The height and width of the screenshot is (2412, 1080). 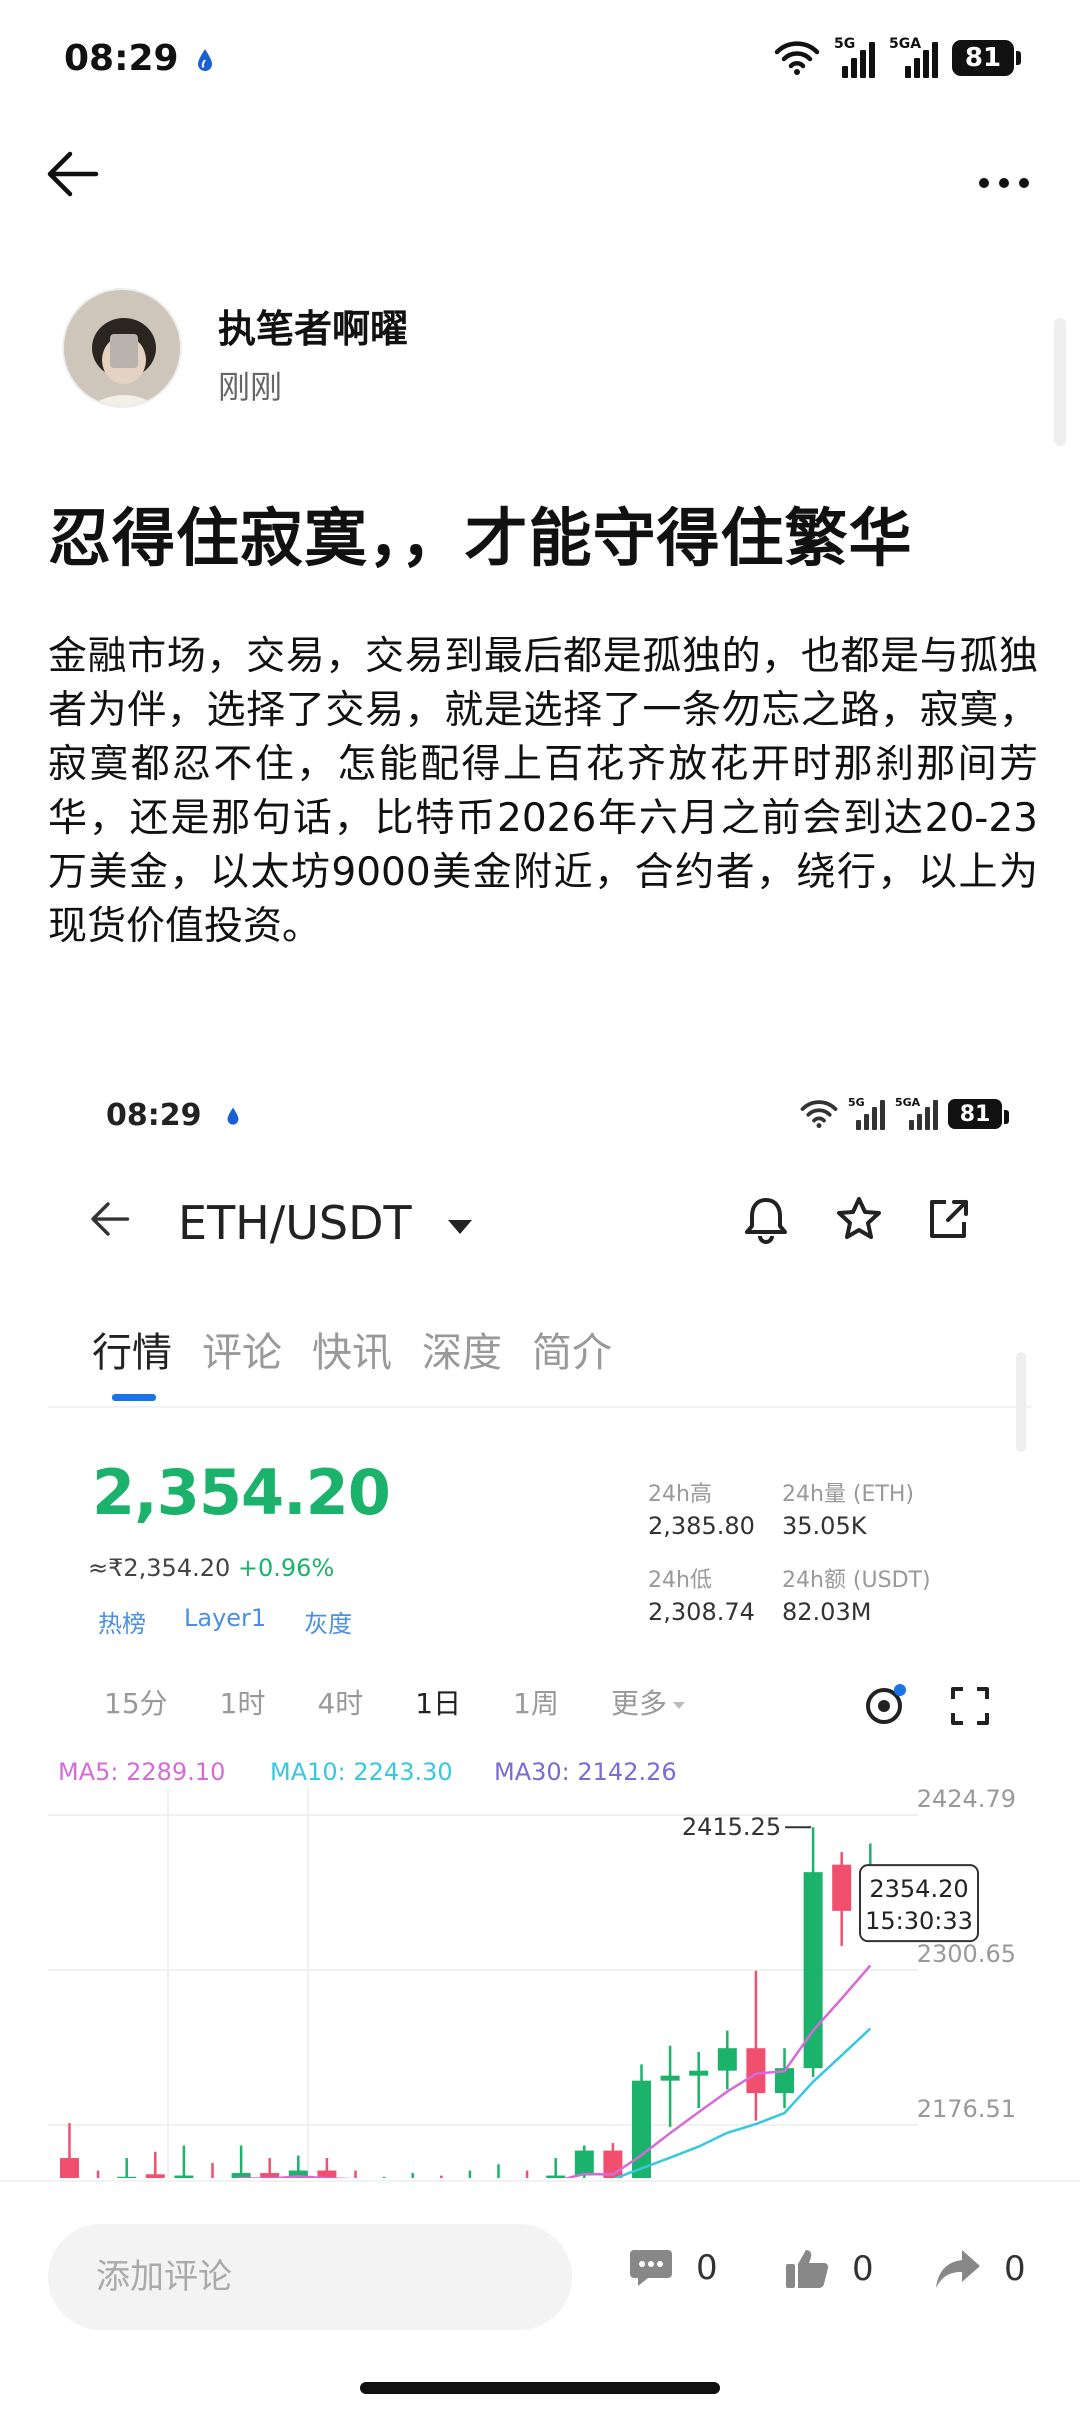 I want to click on price-change: +0.96%, so click(x=286, y=1568).